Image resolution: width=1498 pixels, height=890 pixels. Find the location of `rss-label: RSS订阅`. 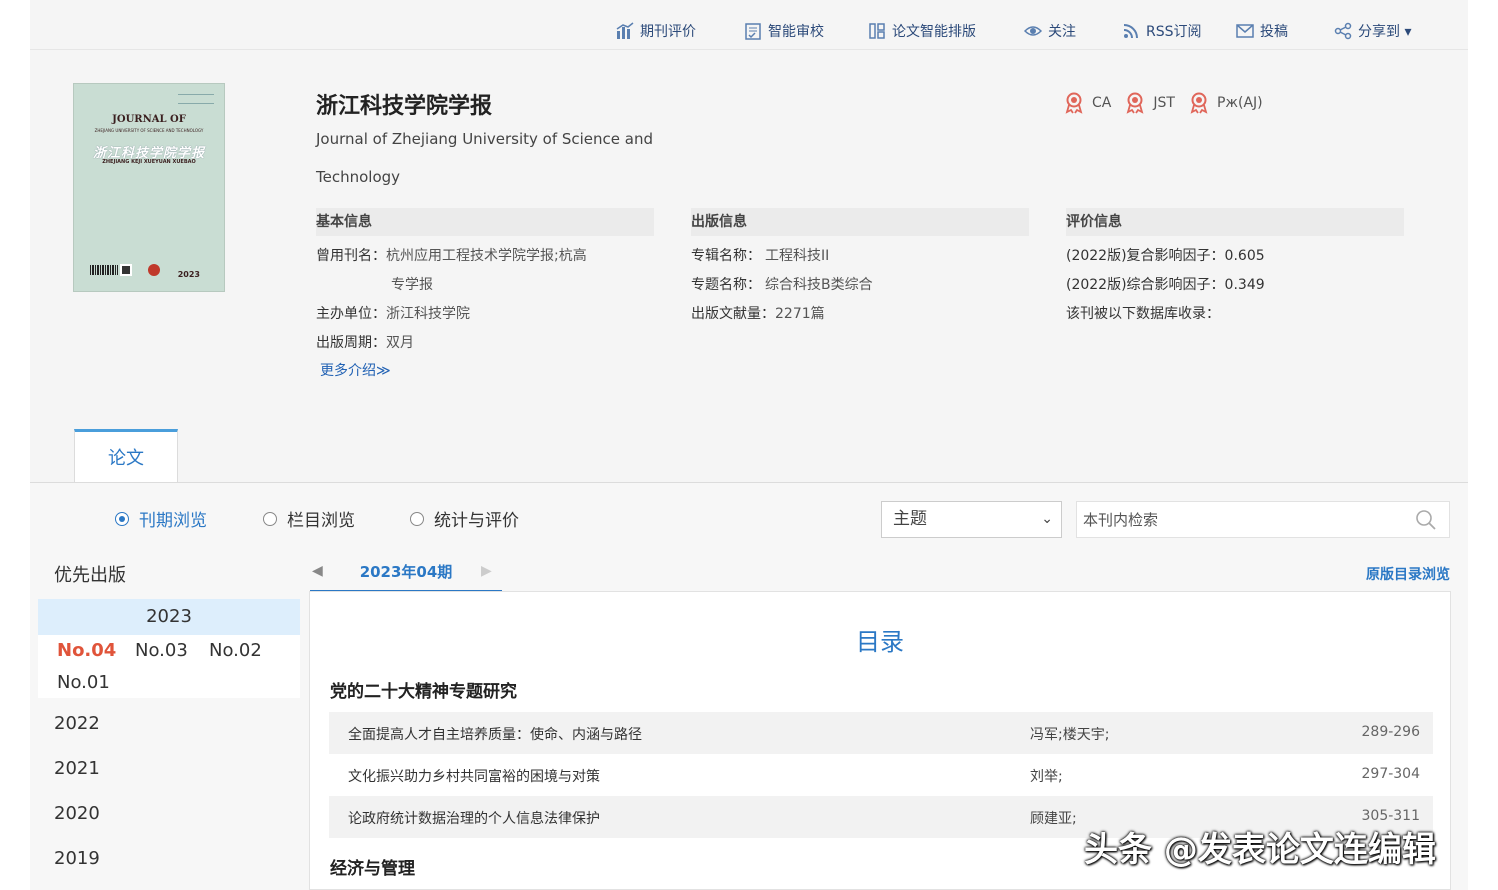

rss-label: RSS订阅 is located at coordinates (1174, 32).